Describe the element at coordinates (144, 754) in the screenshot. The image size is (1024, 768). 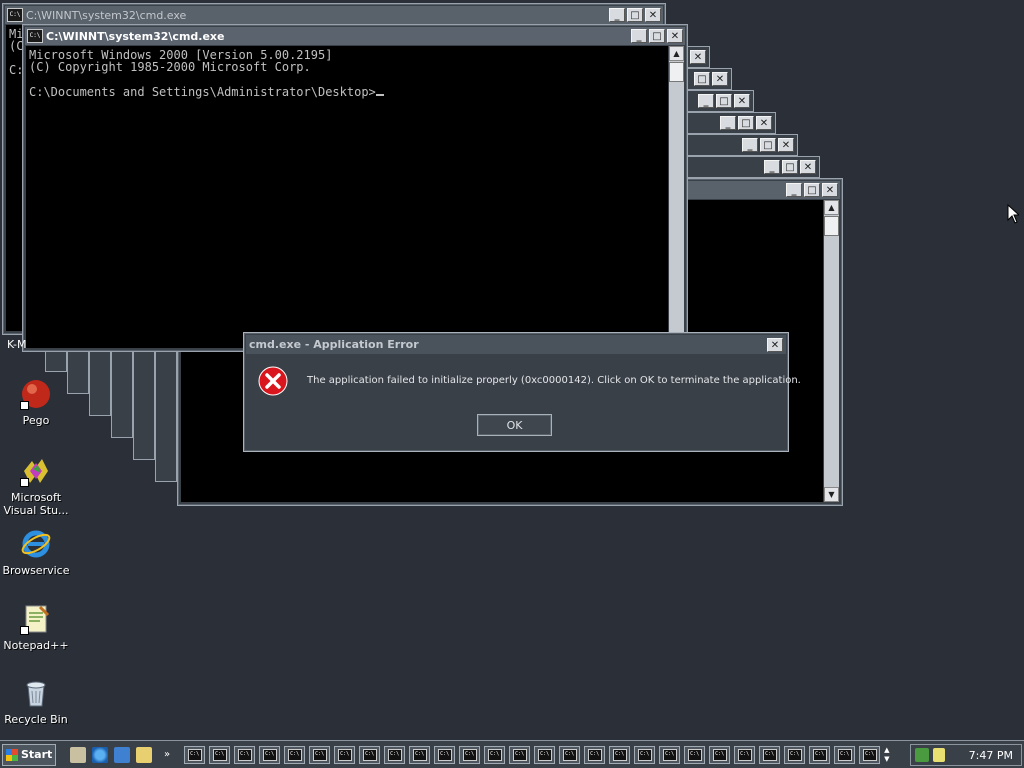
I see `search-icon` at that location.